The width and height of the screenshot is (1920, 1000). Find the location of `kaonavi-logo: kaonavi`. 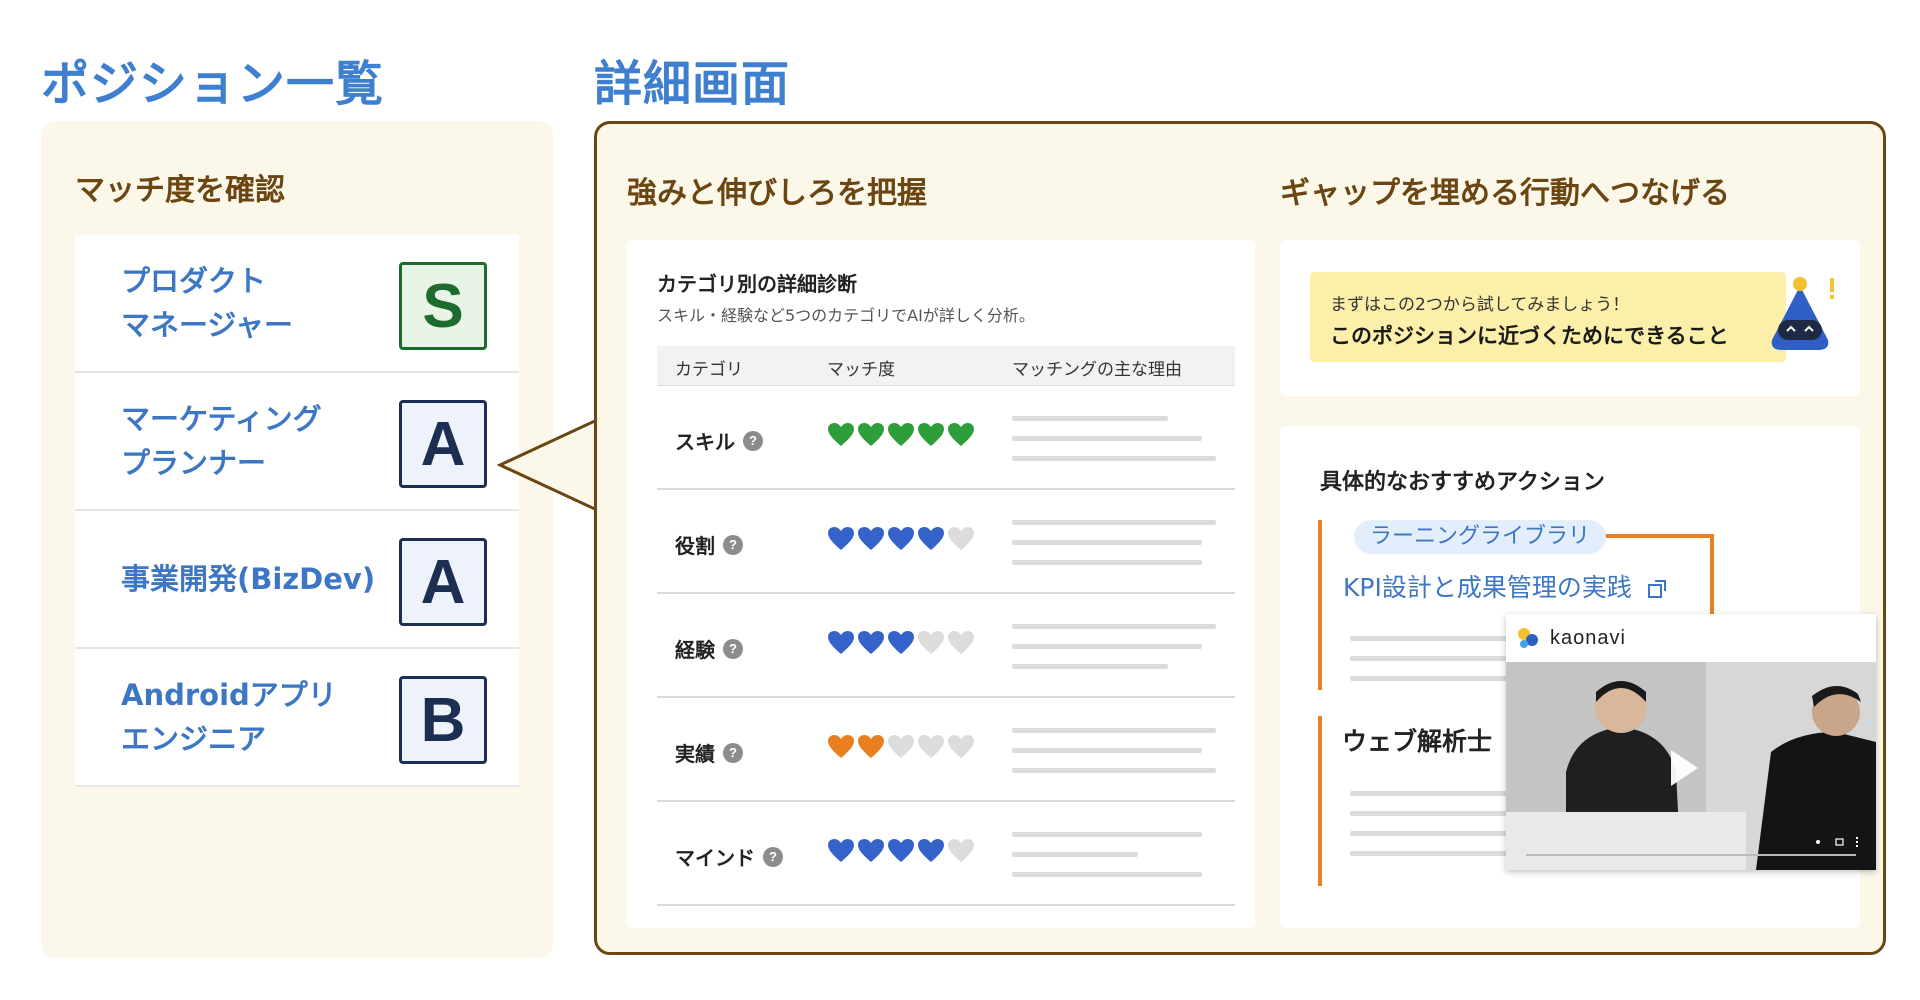

kaonavi-logo: kaonavi is located at coordinates (1571, 638).